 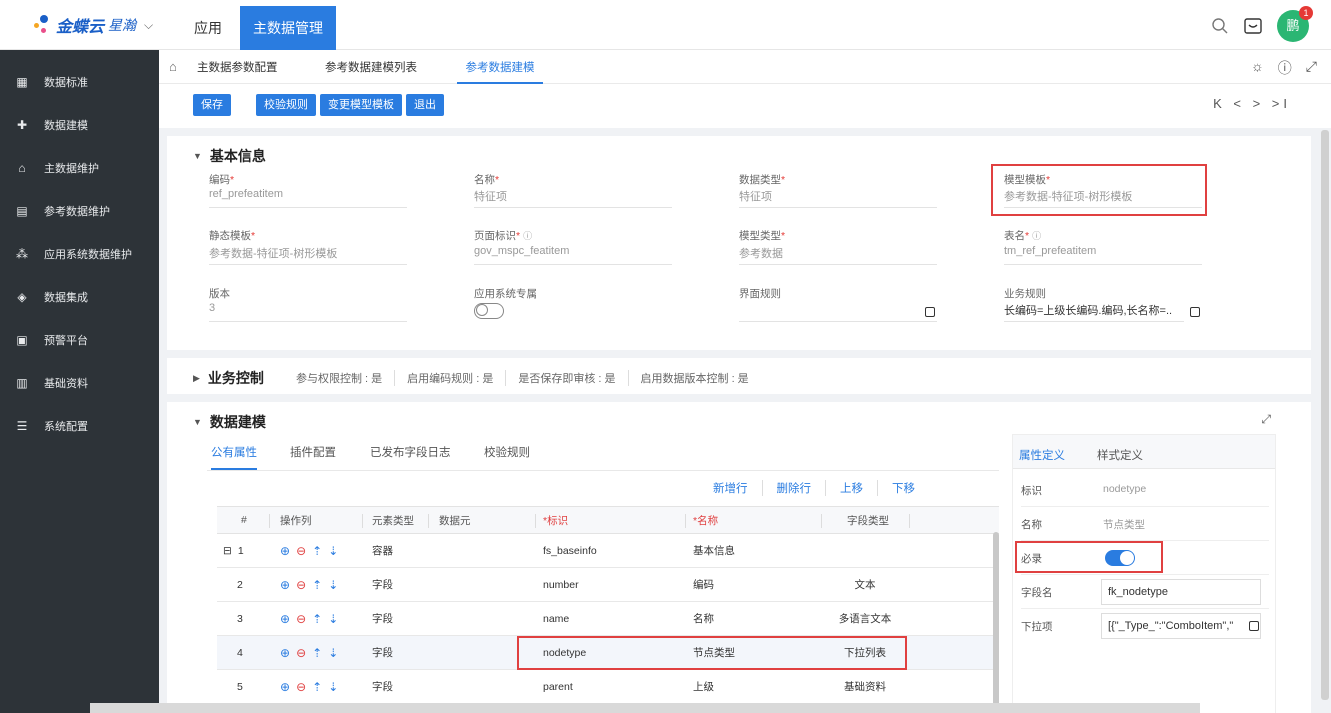 I want to click on horizontal-scrollbar, so click(x=645, y=708).